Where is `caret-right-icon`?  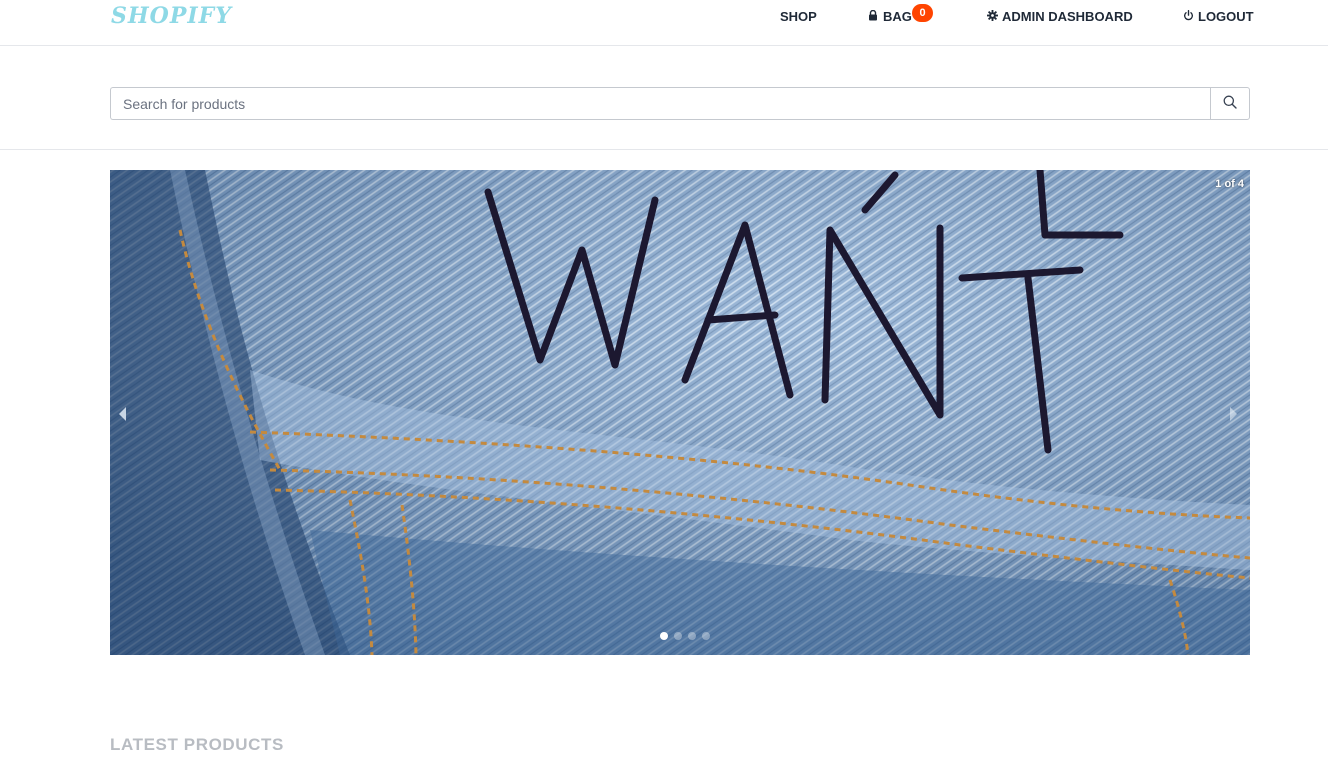
caret-right-icon is located at coordinates (1233, 416).